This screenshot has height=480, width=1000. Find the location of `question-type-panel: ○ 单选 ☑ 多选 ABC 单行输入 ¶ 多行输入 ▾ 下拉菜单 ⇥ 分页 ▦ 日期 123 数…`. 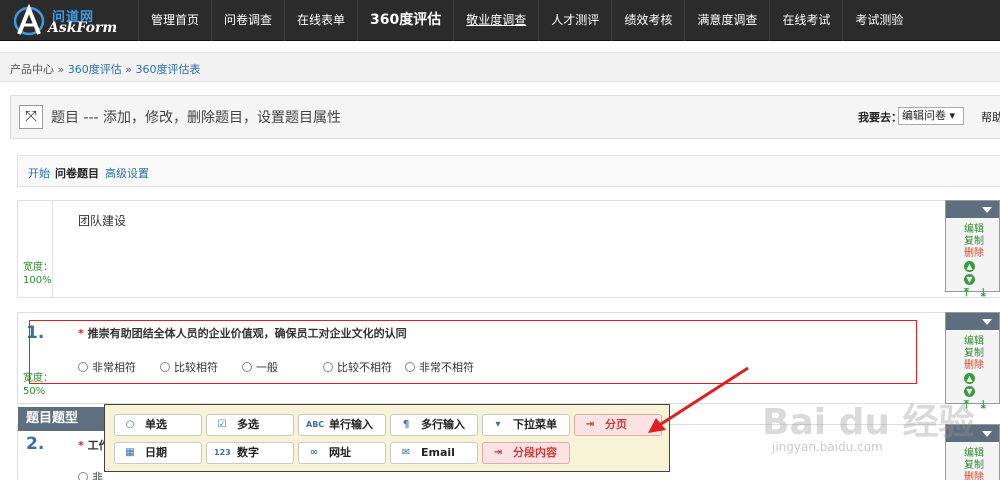

question-type-panel: ○ 单选 ☑ 多选 ABC 单行输入 ¶ 多行输入 ▾ 下拉菜单 ⇥ 分页 ▦ 日期 123 数… is located at coordinates (387, 438).